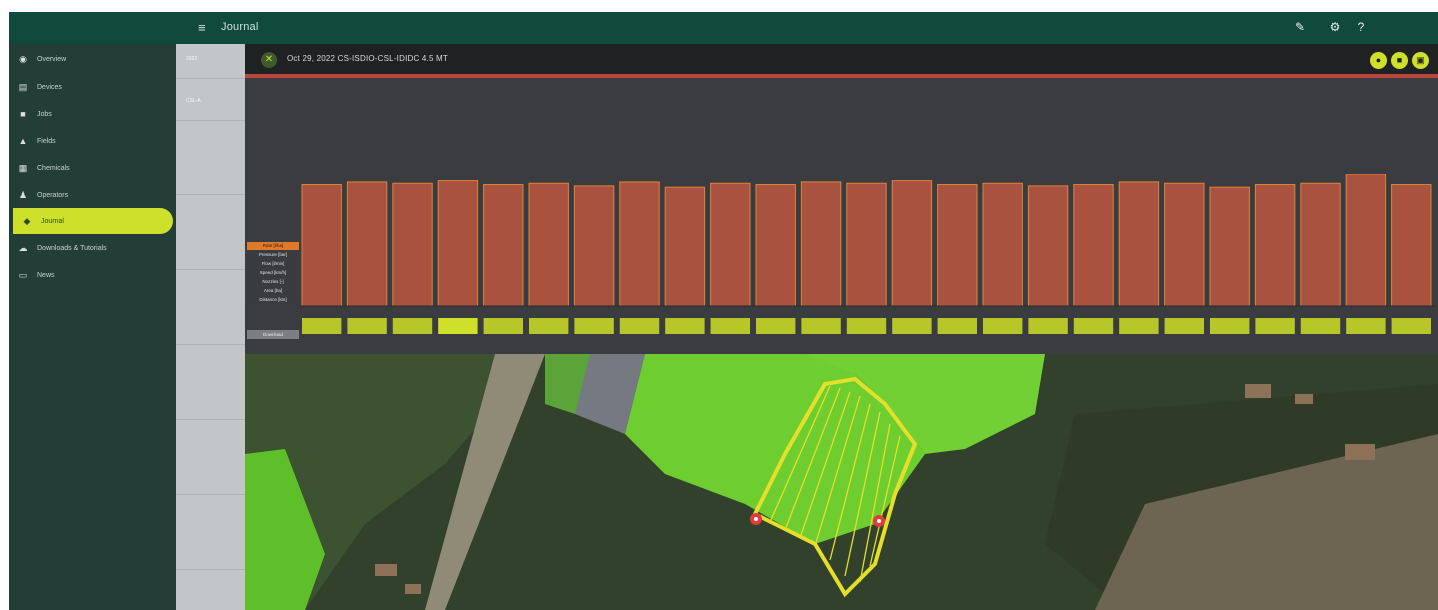 This screenshot has height=610, width=1438. What do you see at coordinates (93, 221) in the screenshot?
I see `sidebar-item-journal: ◆ Journal` at bounding box center [93, 221].